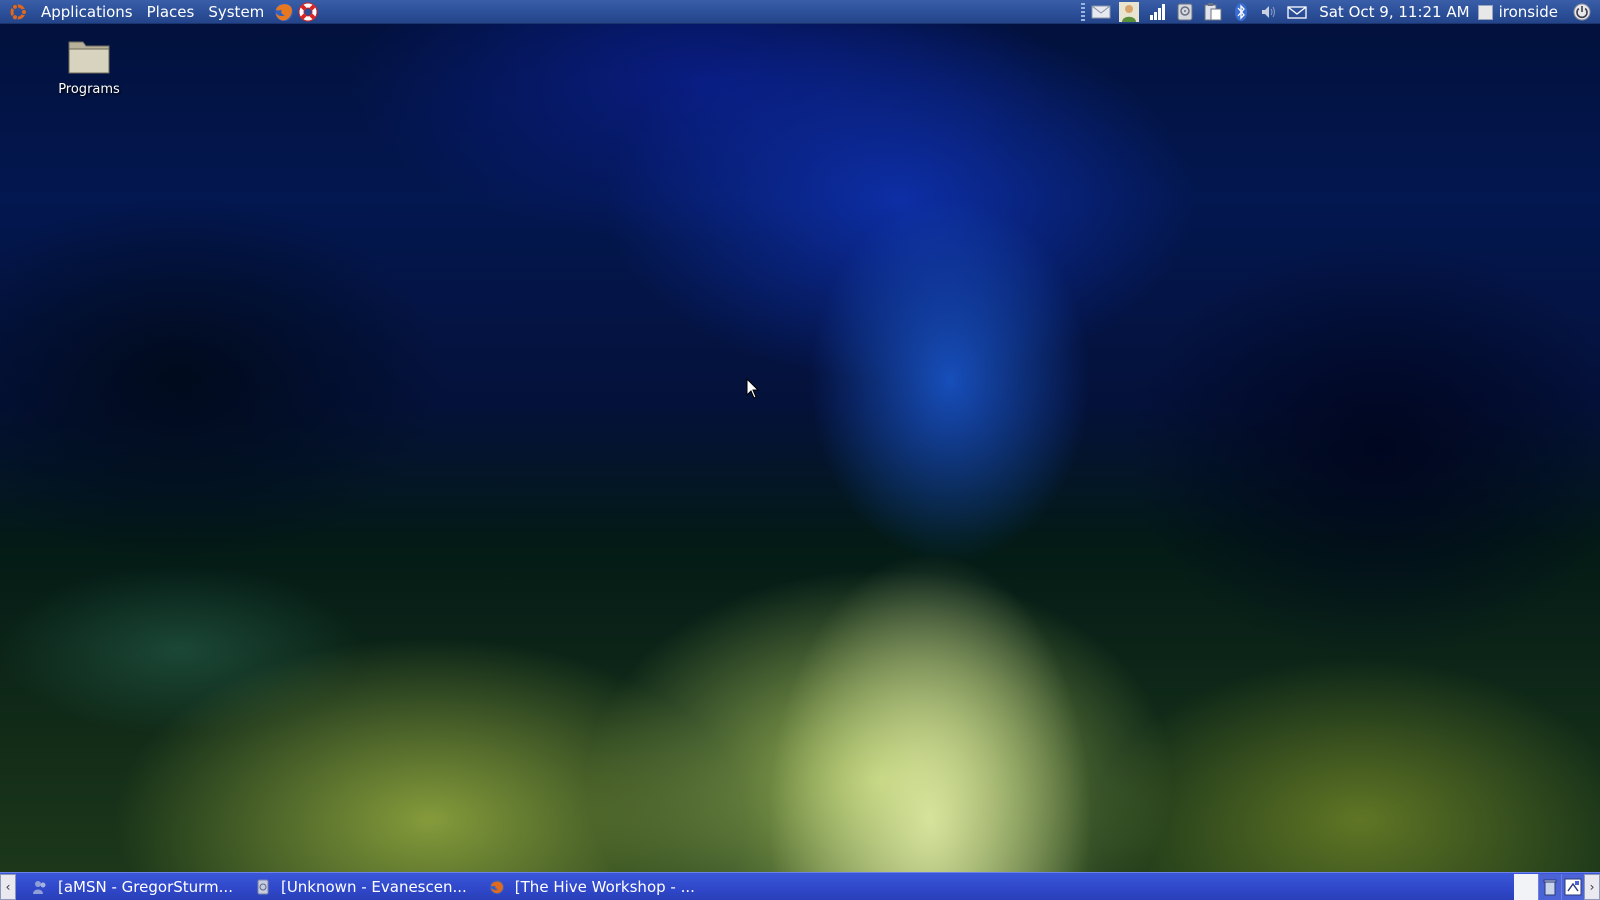 This screenshot has width=1600, height=900. I want to click on mail-icon, so click(1101, 12).